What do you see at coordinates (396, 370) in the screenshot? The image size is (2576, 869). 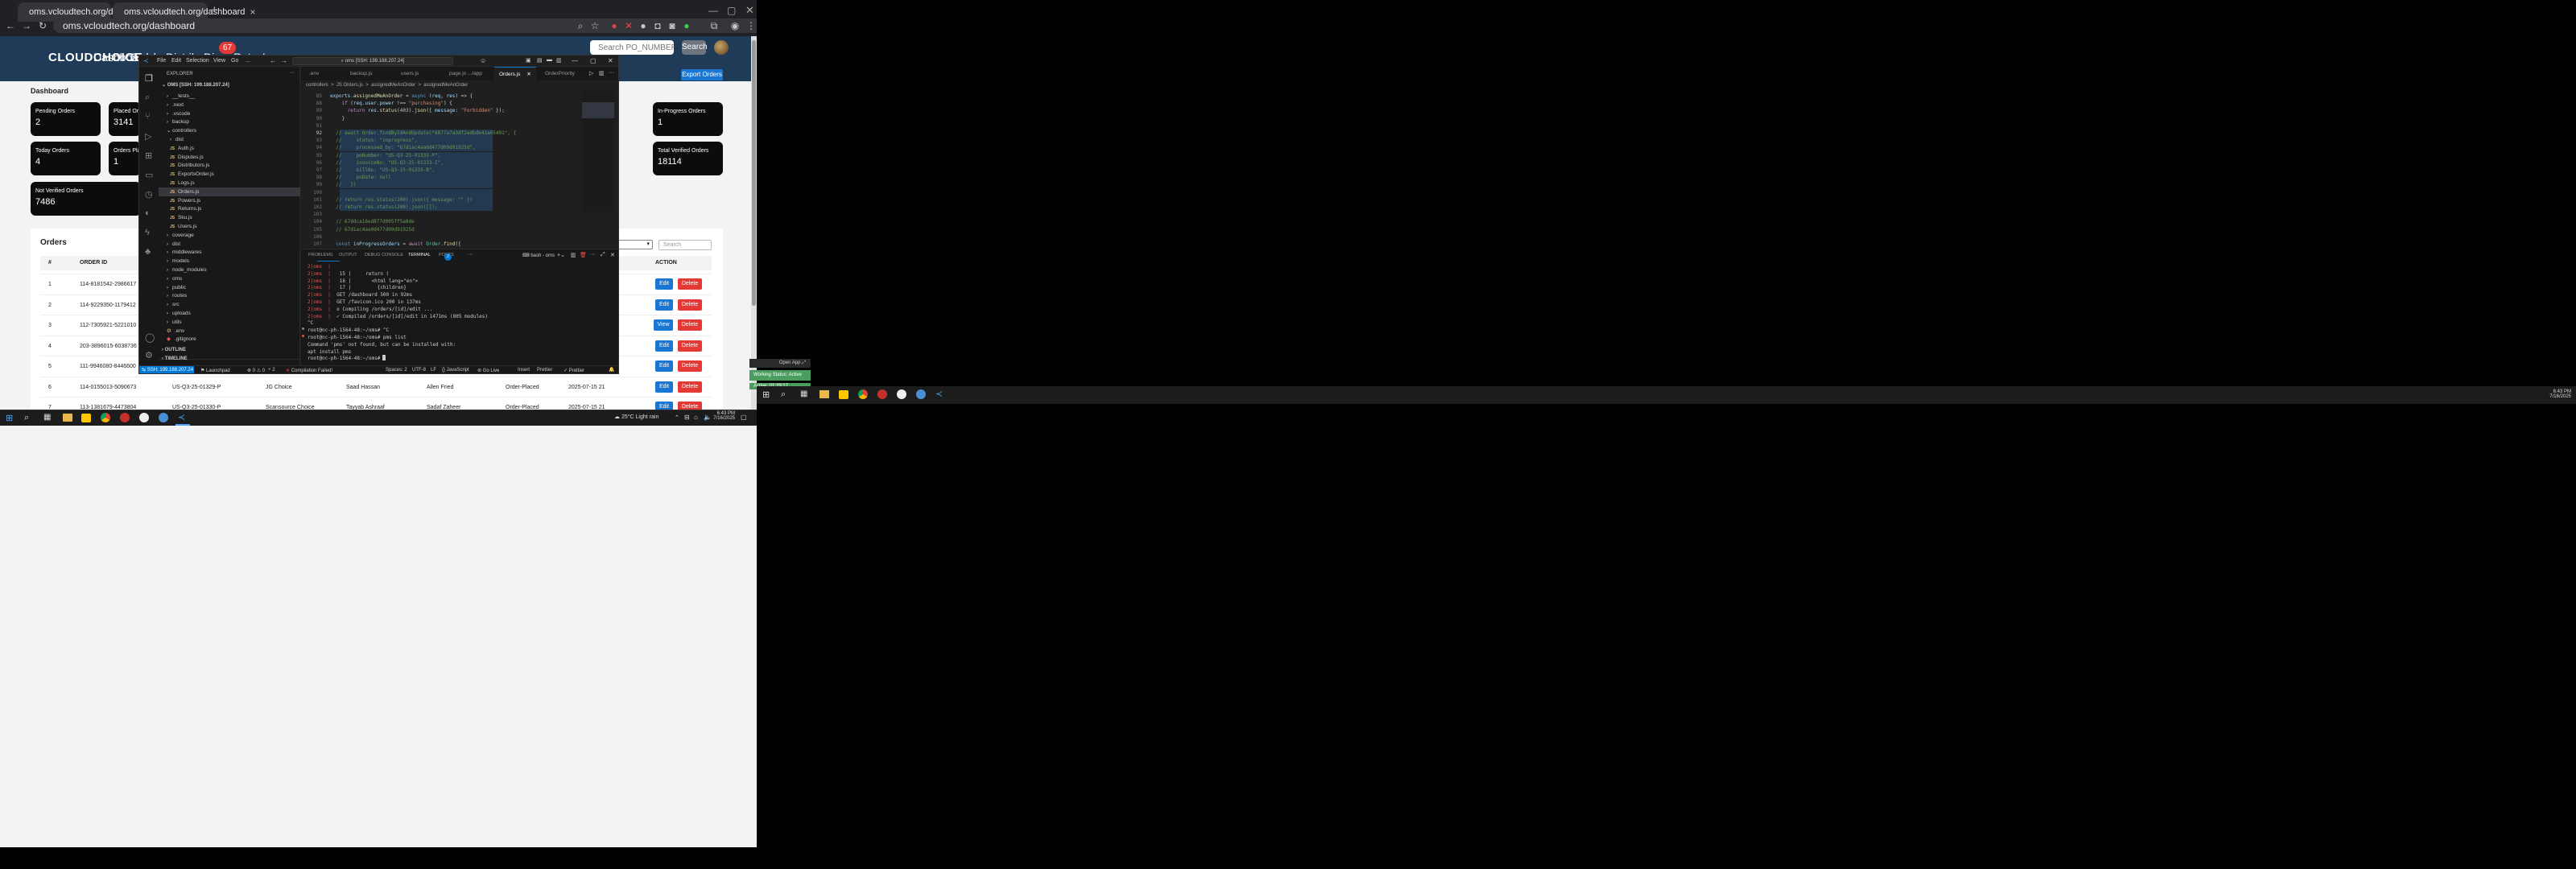 I see `spaces-item: Spaces: 2` at bounding box center [396, 370].